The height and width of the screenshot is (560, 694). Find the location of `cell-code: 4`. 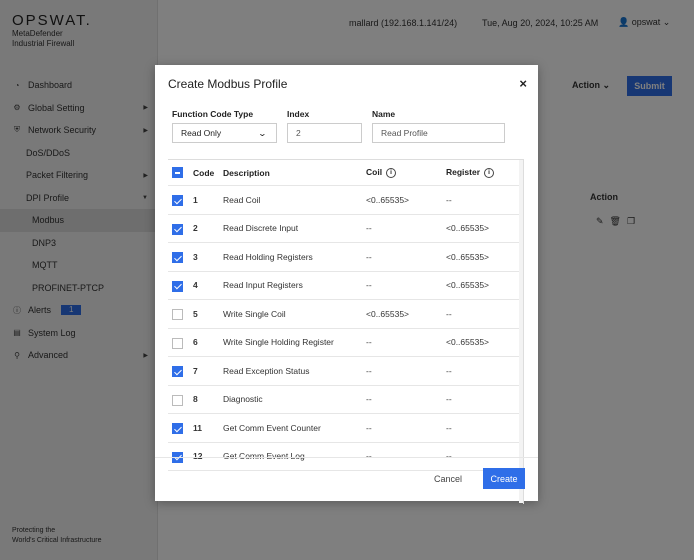

cell-code: 4 is located at coordinates (195, 285).